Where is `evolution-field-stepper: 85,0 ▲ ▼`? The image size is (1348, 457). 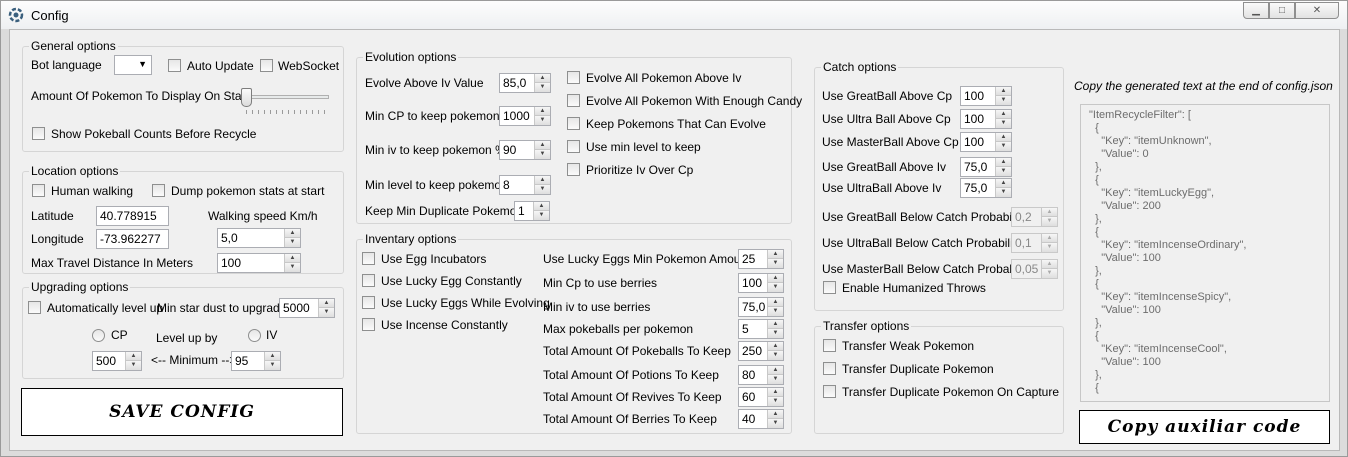
evolution-field-stepper: 85,0 ▲ ▼ is located at coordinates (525, 83).